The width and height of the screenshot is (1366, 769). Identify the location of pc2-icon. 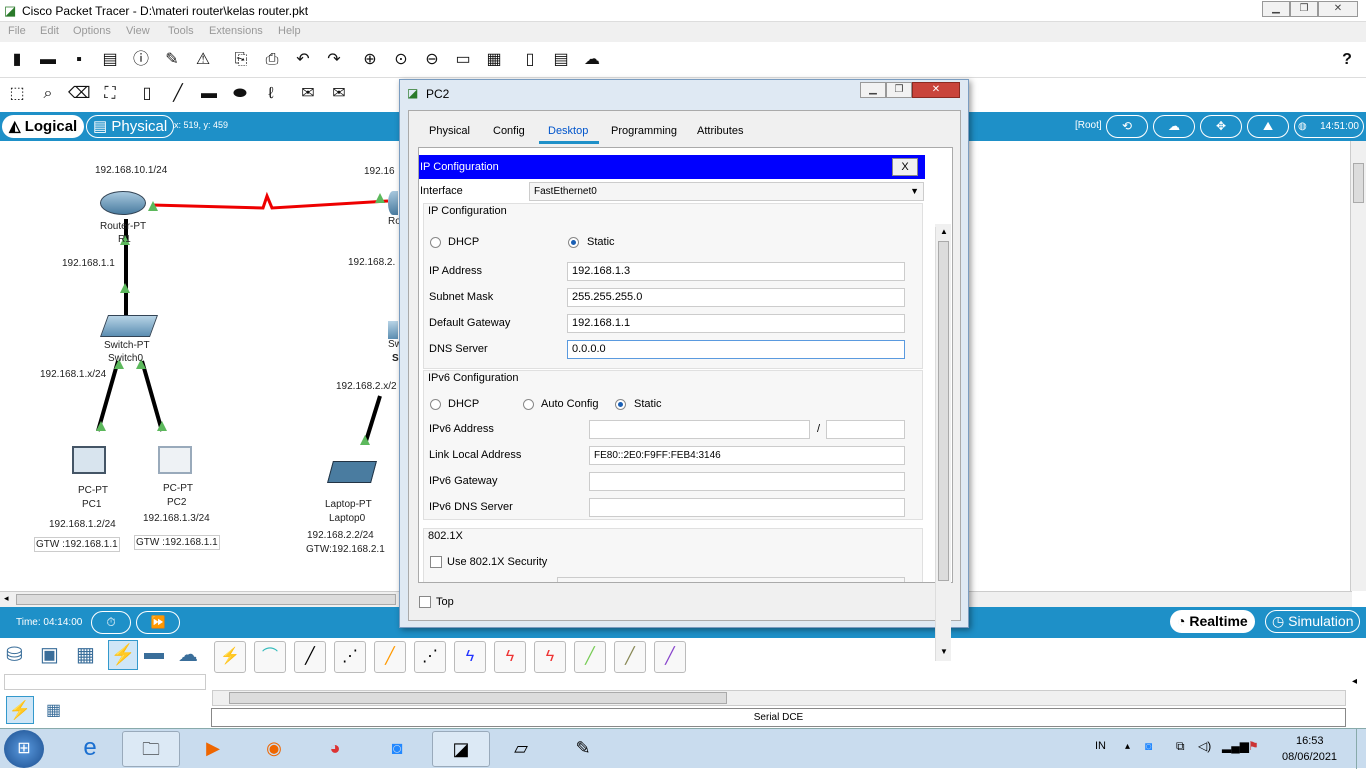
(175, 460).